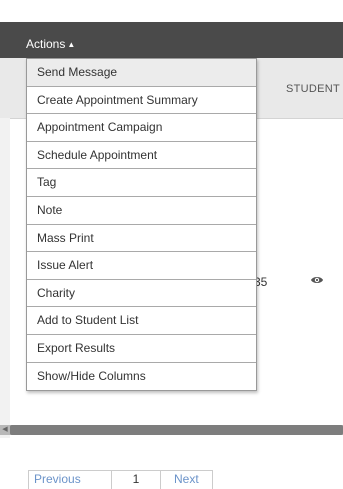  What do you see at coordinates (5, 278) in the screenshot?
I see `table-left-gutter` at bounding box center [5, 278].